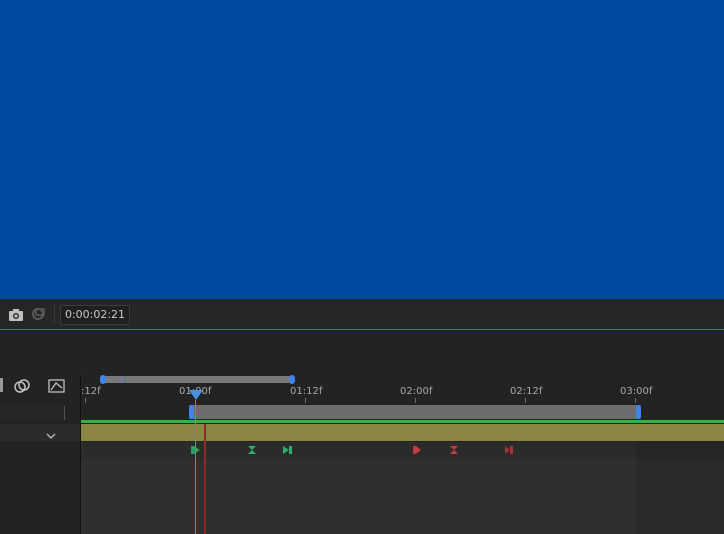  I want to click on playhead-line, so click(195, 467).